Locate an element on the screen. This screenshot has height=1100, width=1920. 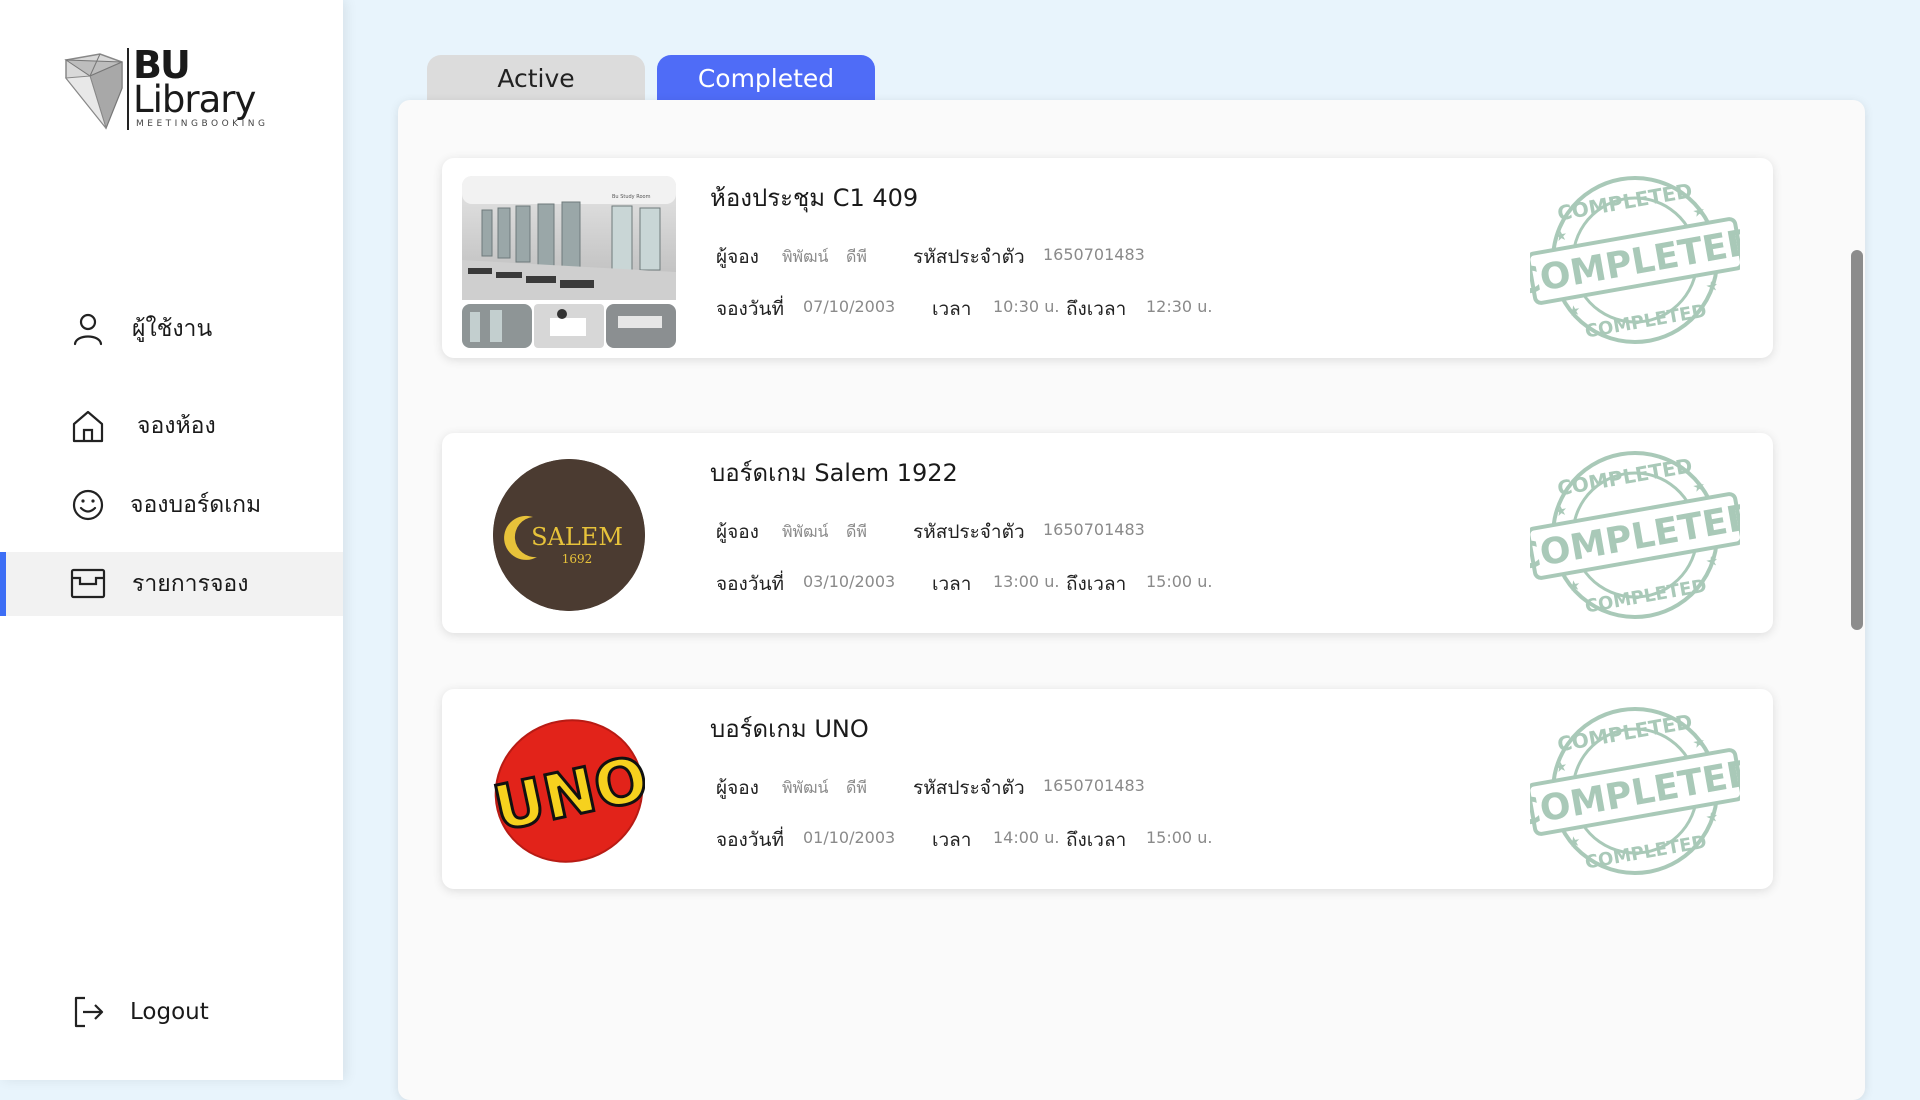
scrollbar-thumb is located at coordinates (1857, 440).